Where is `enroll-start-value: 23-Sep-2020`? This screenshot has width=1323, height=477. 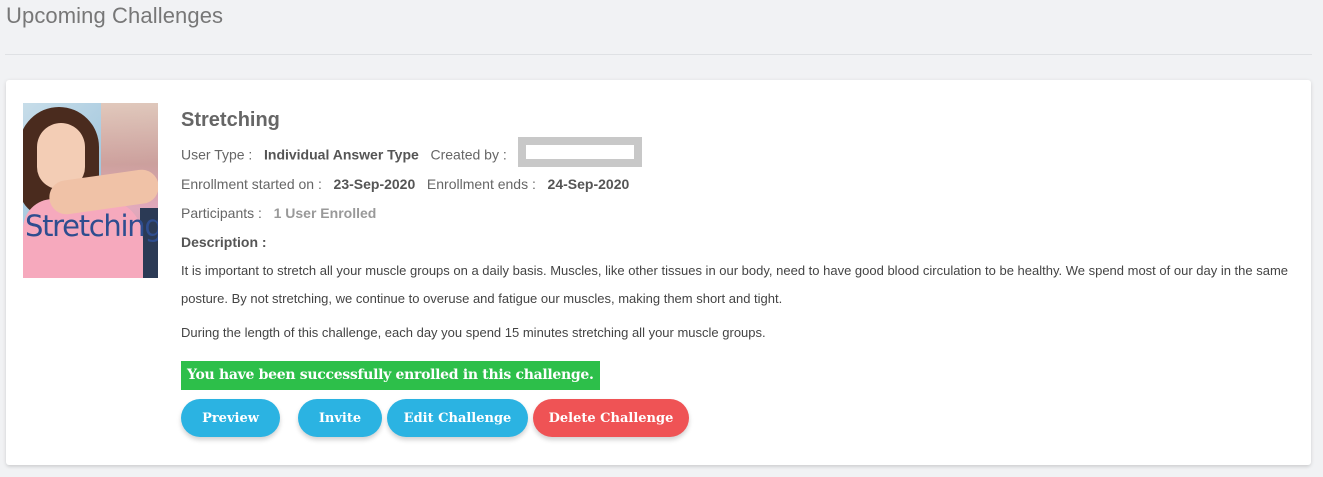
enroll-start-value: 23-Sep-2020 is located at coordinates (374, 184).